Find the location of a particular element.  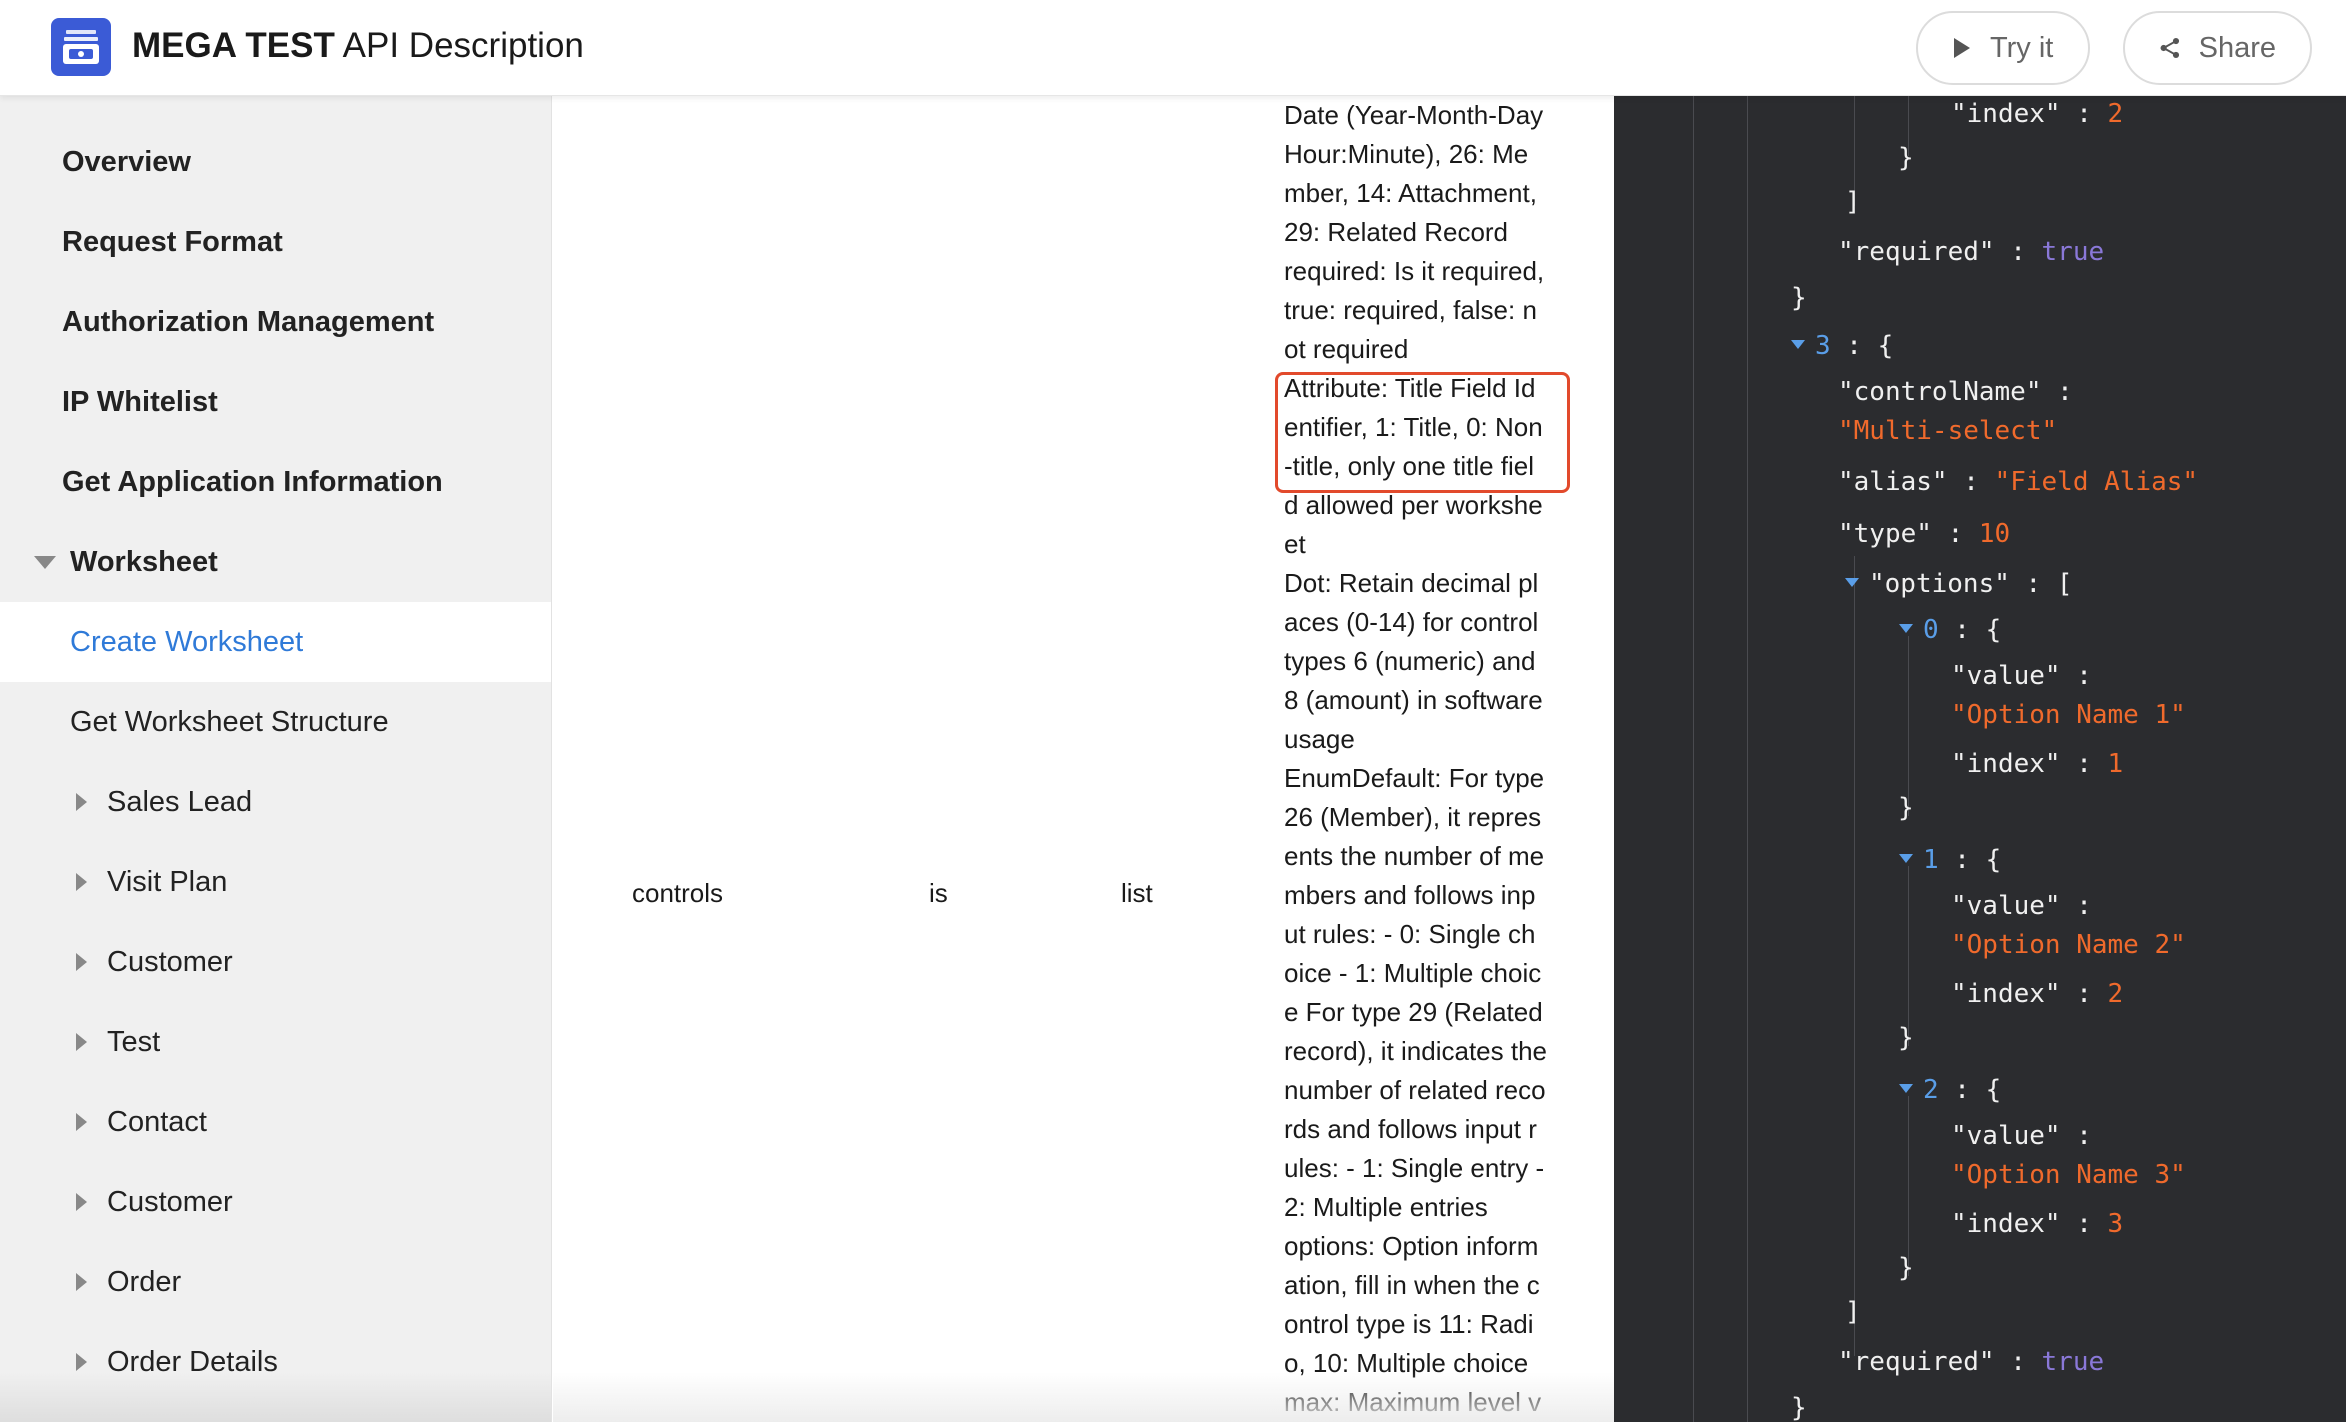

description-line: 26 (Member), it repres is located at coordinates (1413, 817).